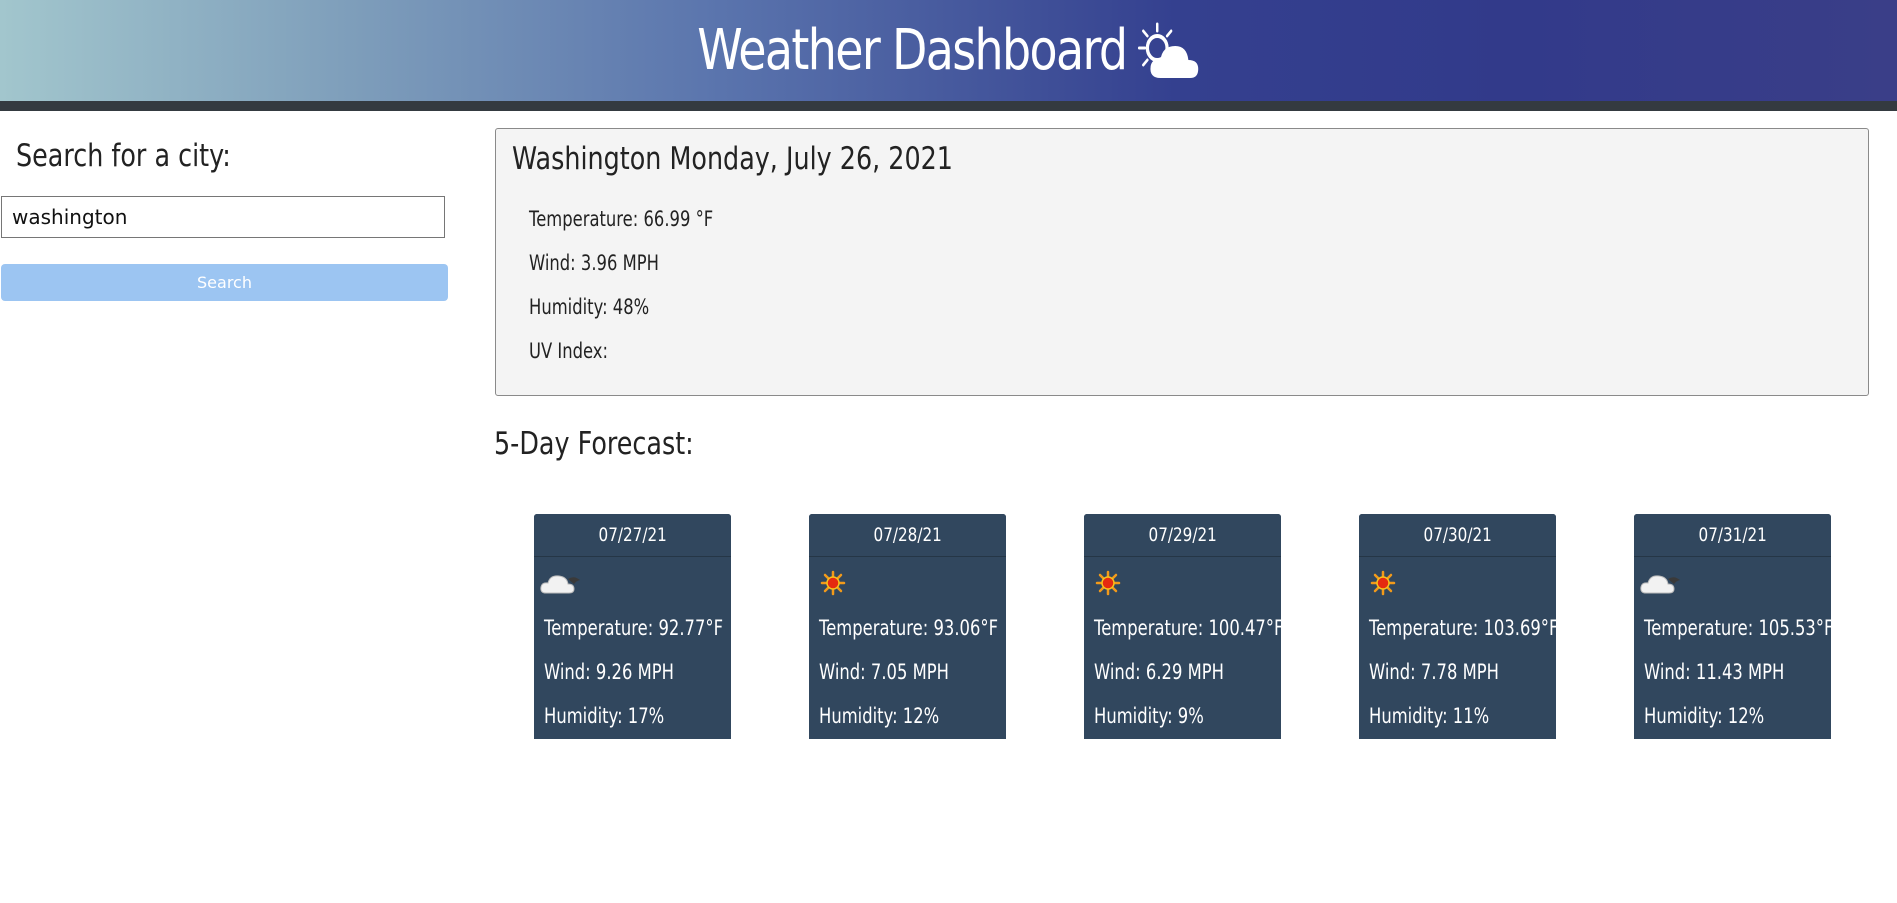 This screenshot has height=903, width=1897. What do you see at coordinates (732, 159) in the screenshot?
I see `current-city-date: Washington Monday, July 26, 2021` at bounding box center [732, 159].